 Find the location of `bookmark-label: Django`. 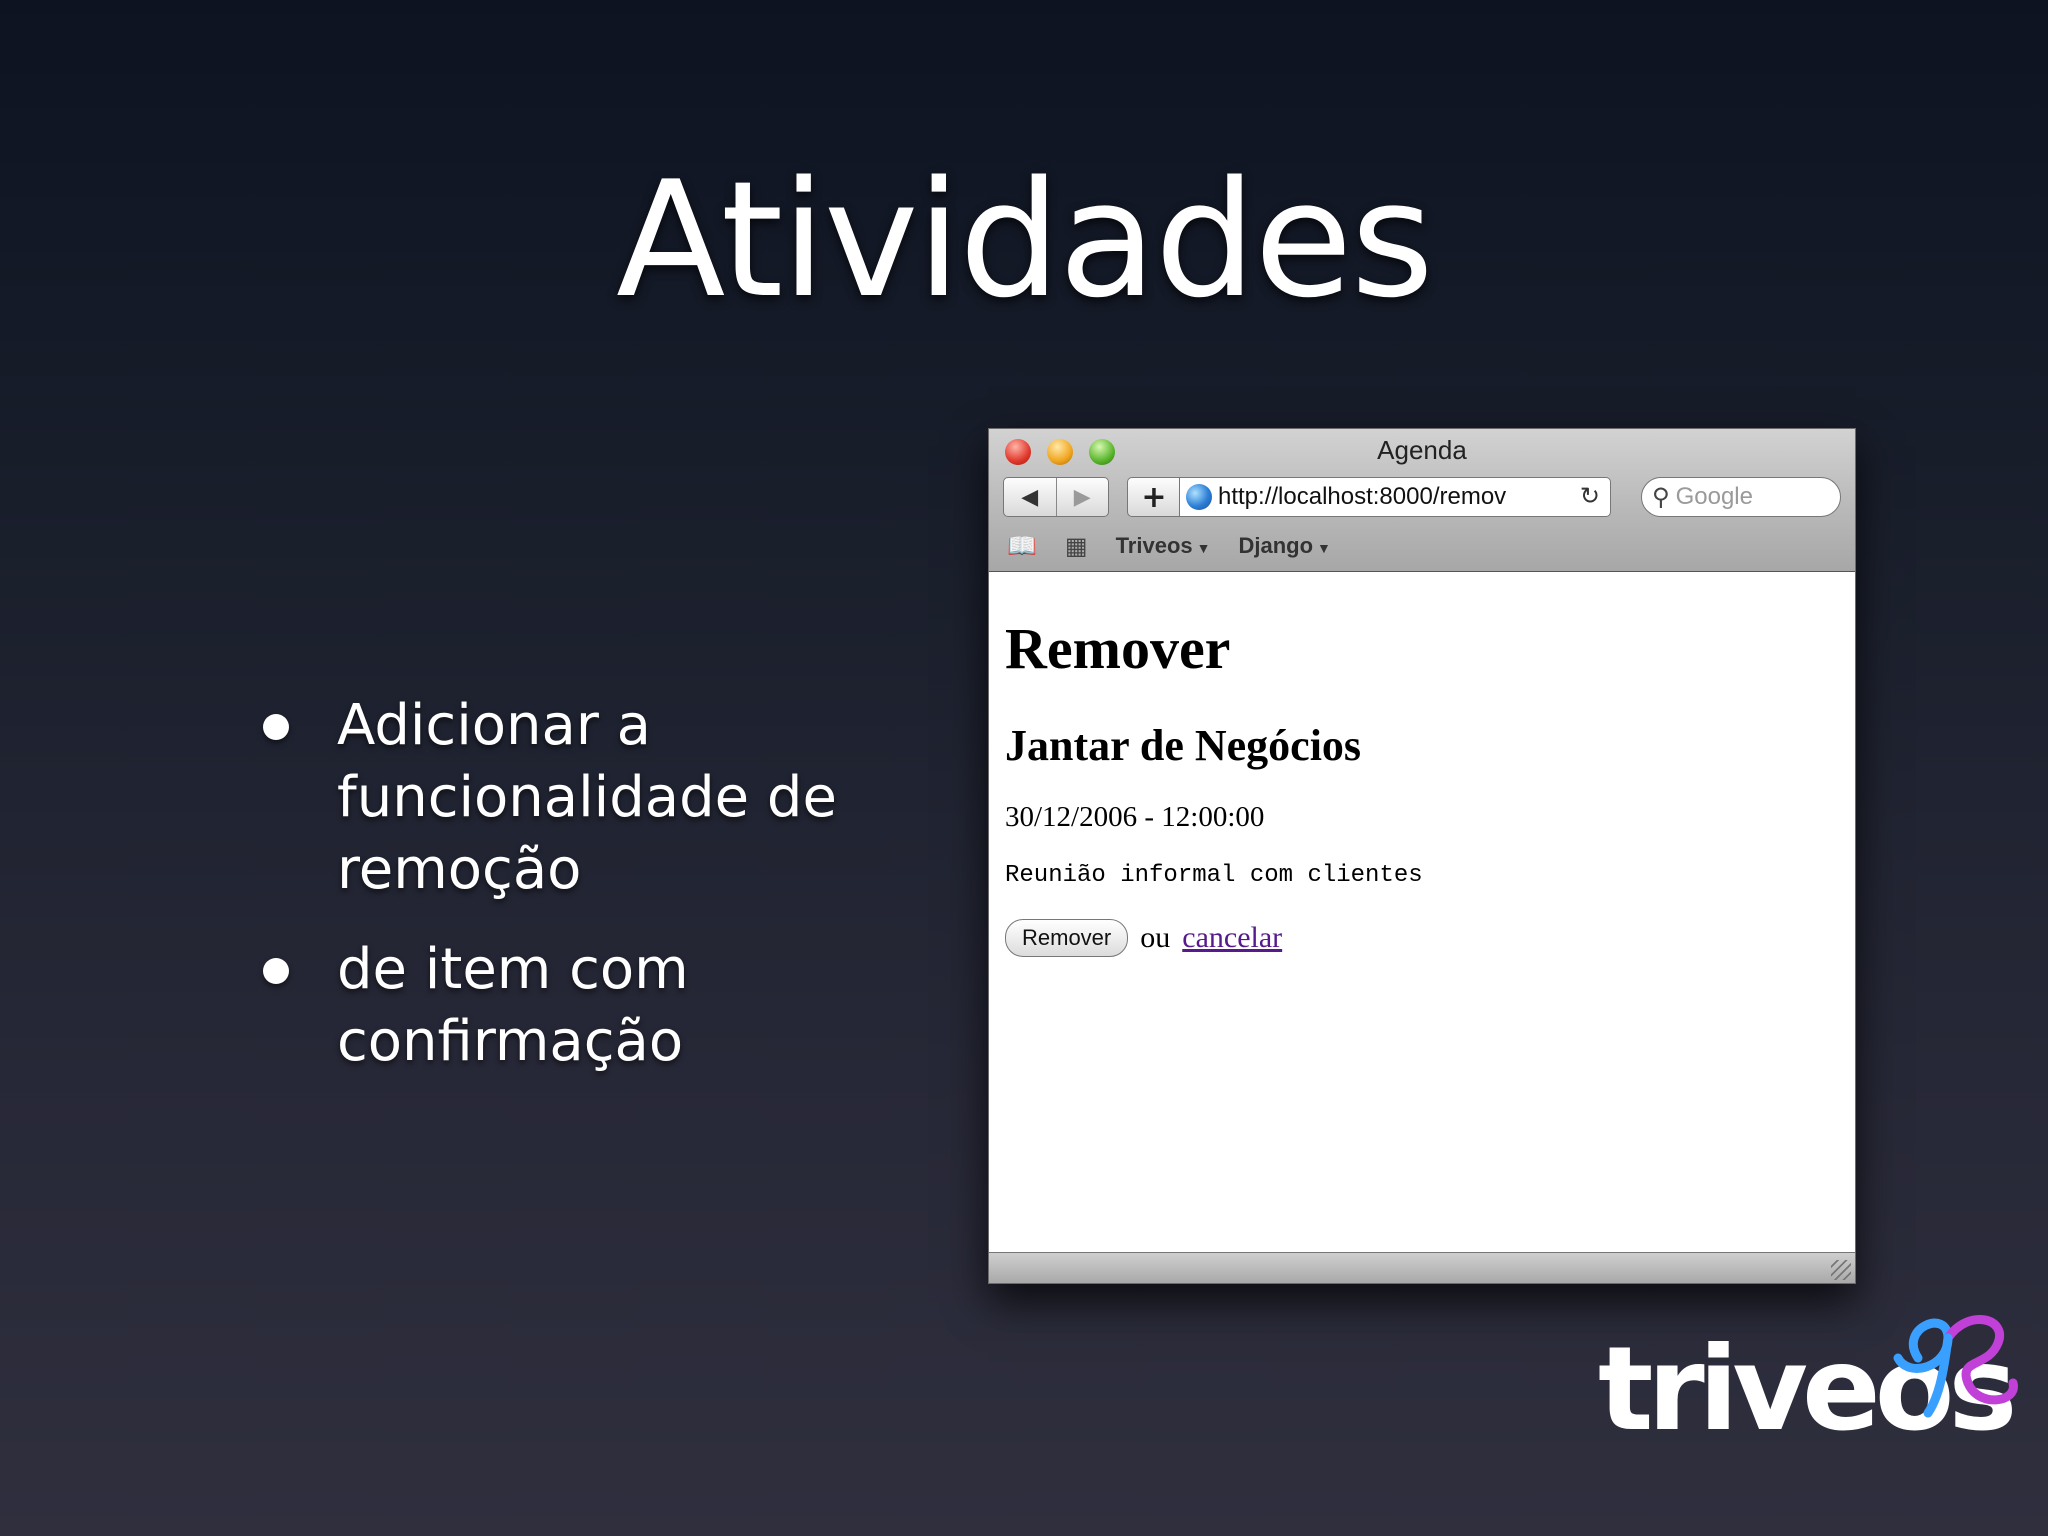

bookmark-label: Django is located at coordinates (1276, 545).